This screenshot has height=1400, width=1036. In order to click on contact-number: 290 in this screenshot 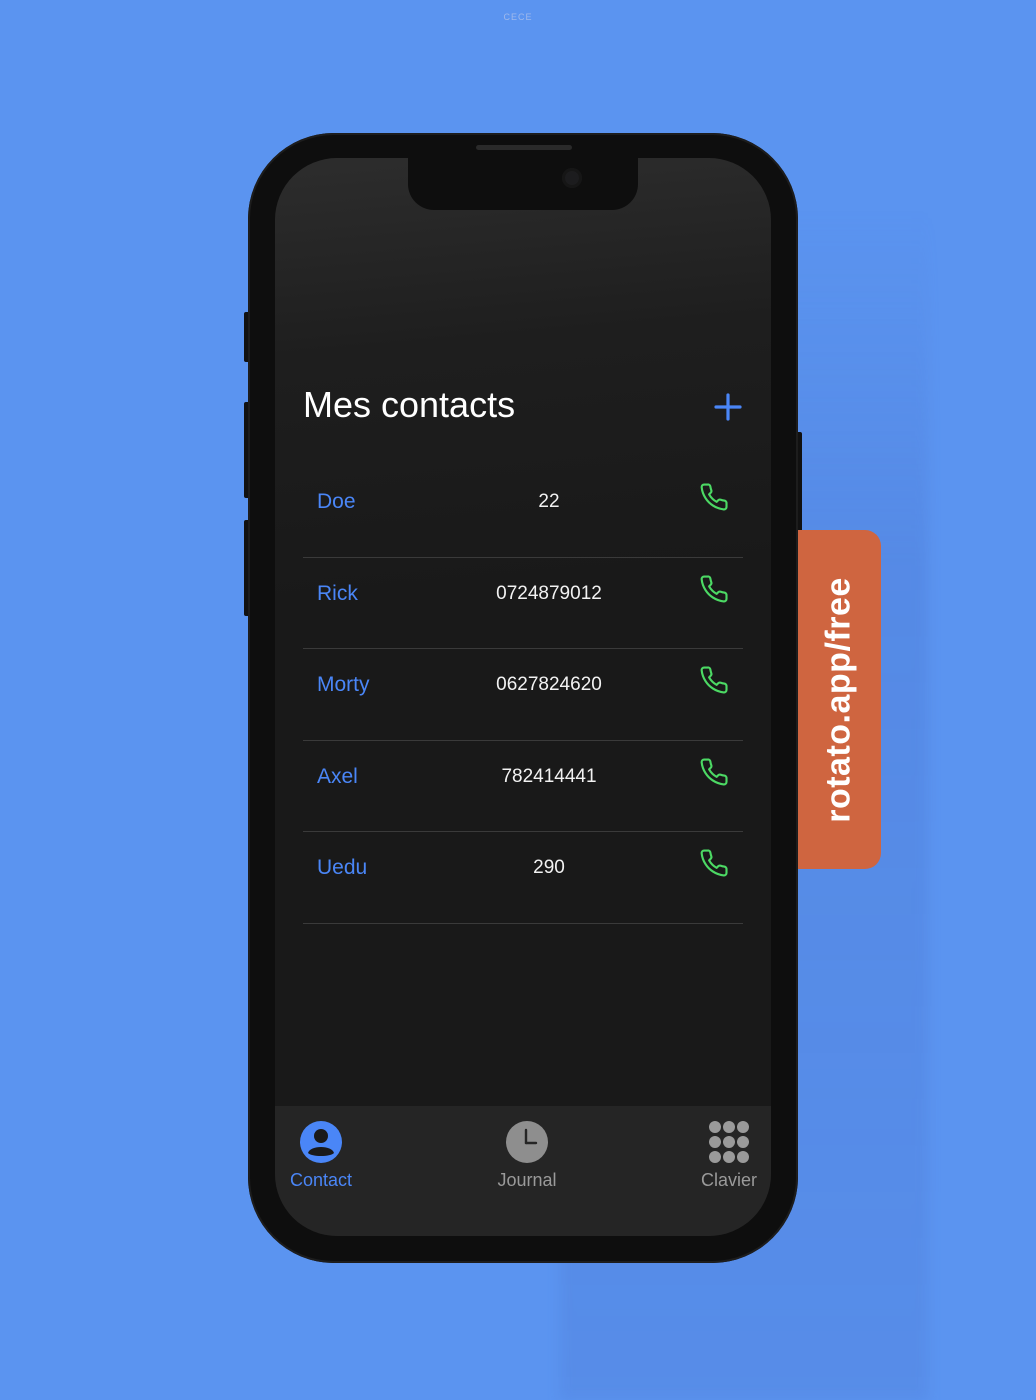, I will do `click(549, 867)`.